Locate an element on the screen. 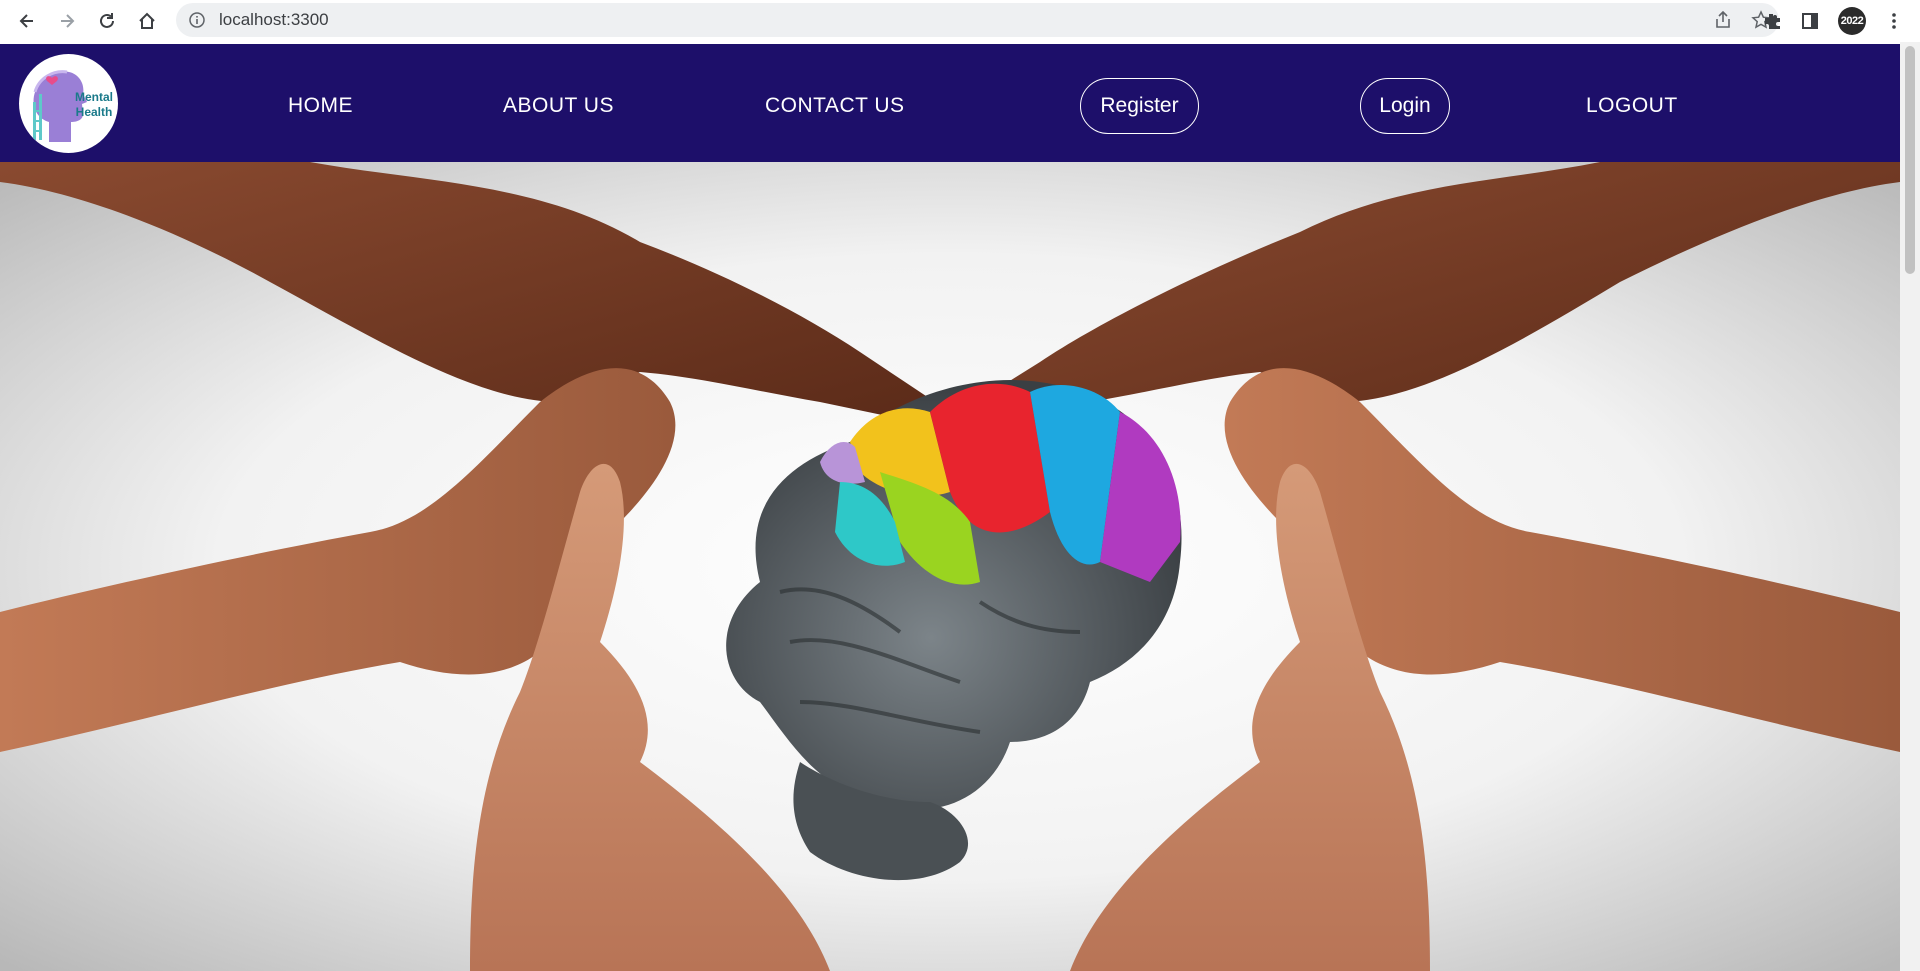 The height and width of the screenshot is (971, 1920). nav-contact-us: CONTACT US is located at coordinates (835, 106).